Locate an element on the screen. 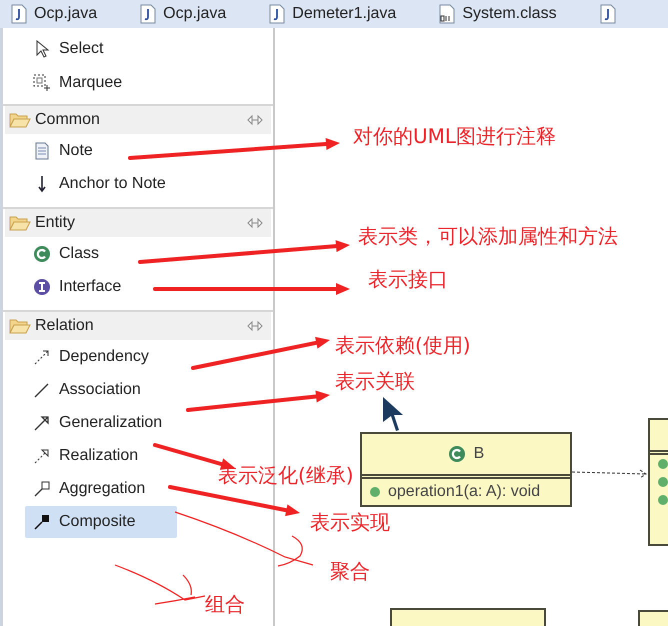 The height and width of the screenshot is (626, 668). note-icon is located at coordinates (42, 151).